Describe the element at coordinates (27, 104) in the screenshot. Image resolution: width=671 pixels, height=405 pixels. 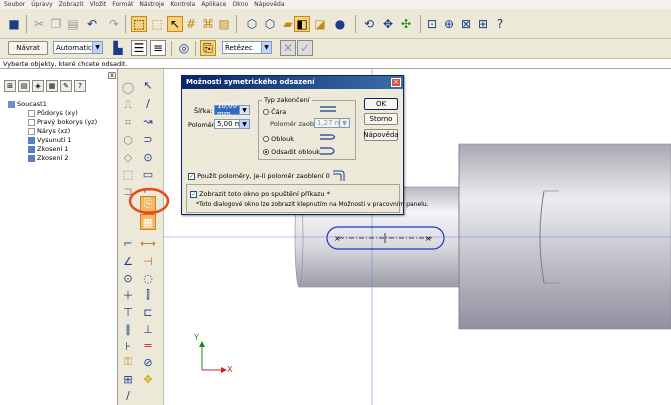
I see `tree-root: Soucast1` at that location.